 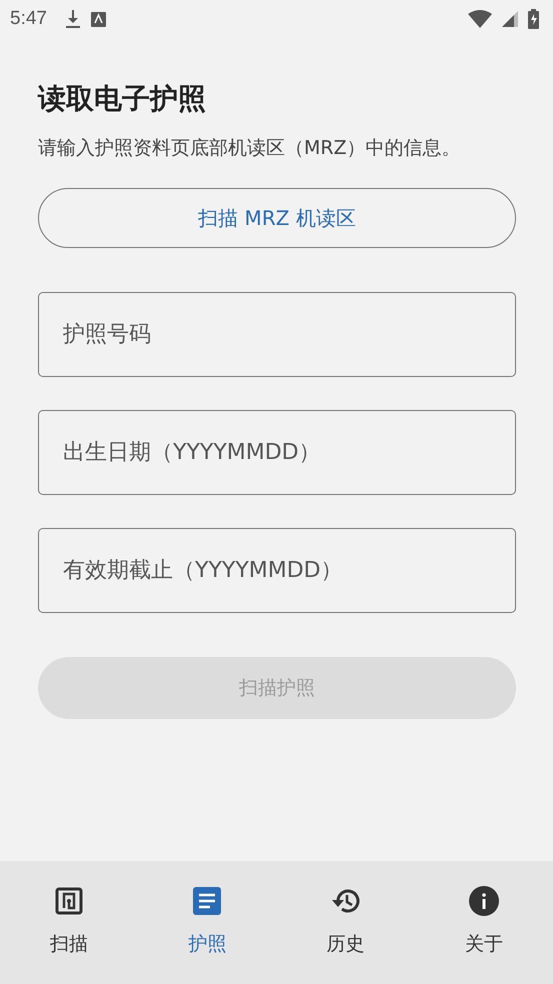 What do you see at coordinates (277, 218) in the screenshot?
I see `scan-mrz-button: 扫描 MRZ 机读区` at bounding box center [277, 218].